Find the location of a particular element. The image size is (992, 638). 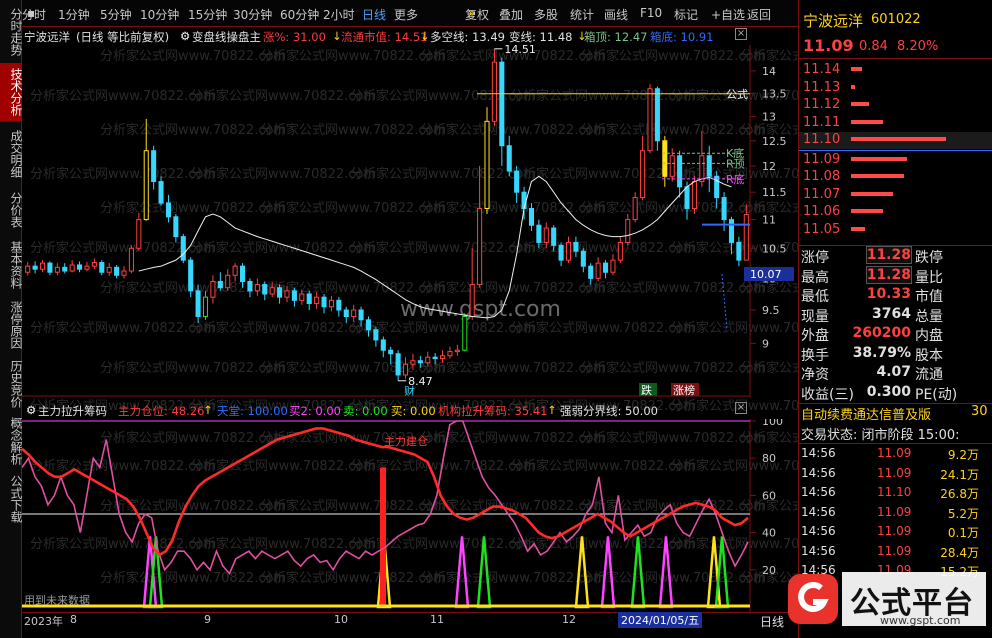

main-chart-close-icon: × is located at coordinates (741, 34).